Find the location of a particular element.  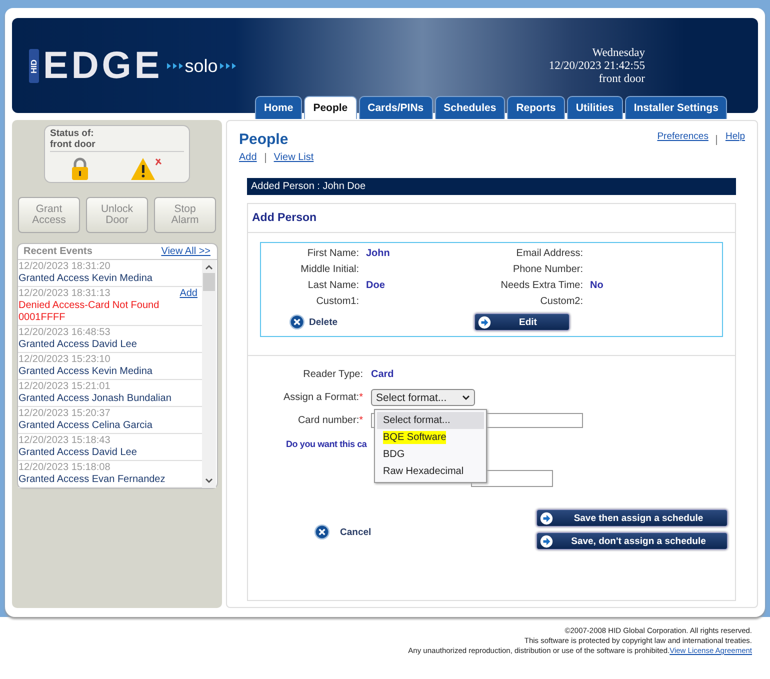

field-label: Middle Initial: is located at coordinates (329, 269).